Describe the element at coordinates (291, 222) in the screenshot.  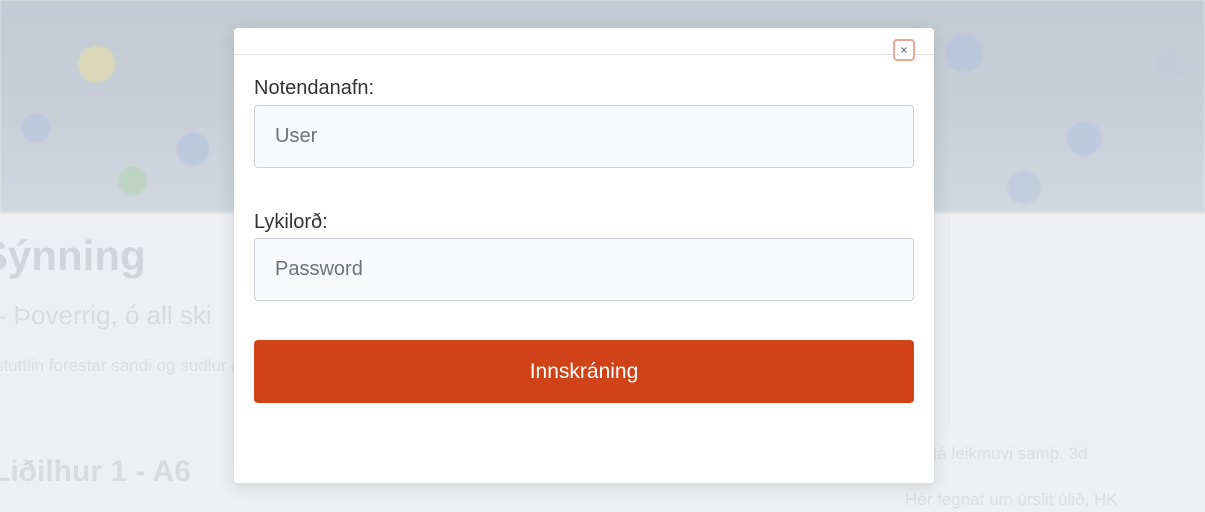
I see `password-label: Lykilorð:` at that location.